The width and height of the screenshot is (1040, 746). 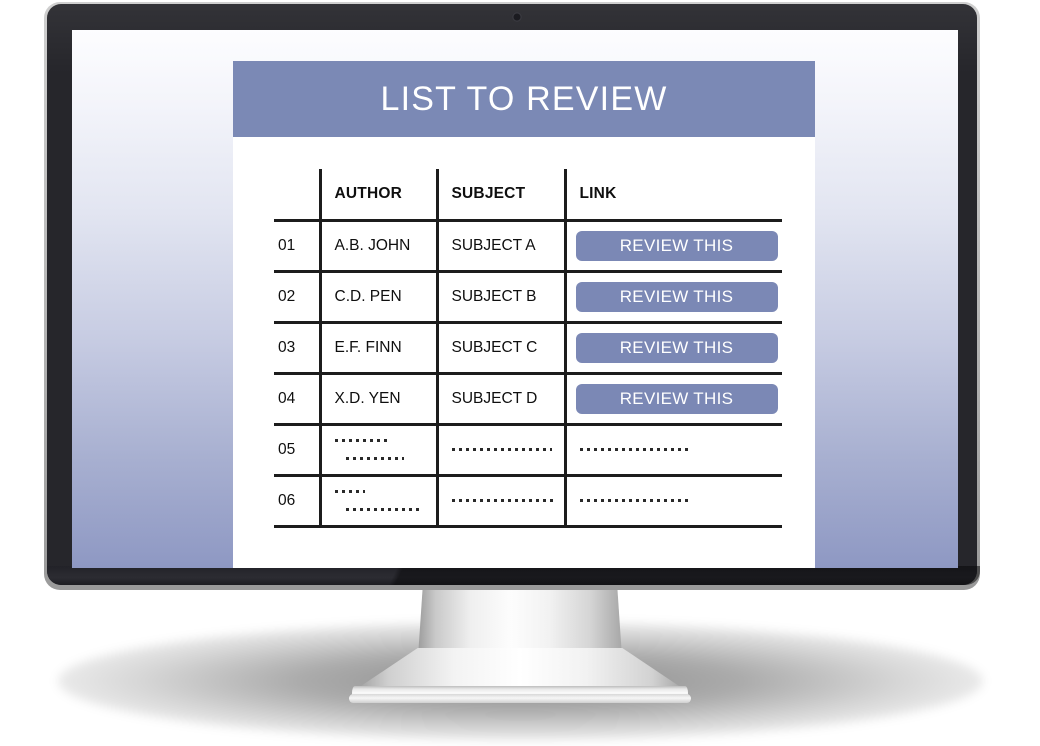 I want to click on column-header-author: AUTHOR, so click(x=377, y=195).